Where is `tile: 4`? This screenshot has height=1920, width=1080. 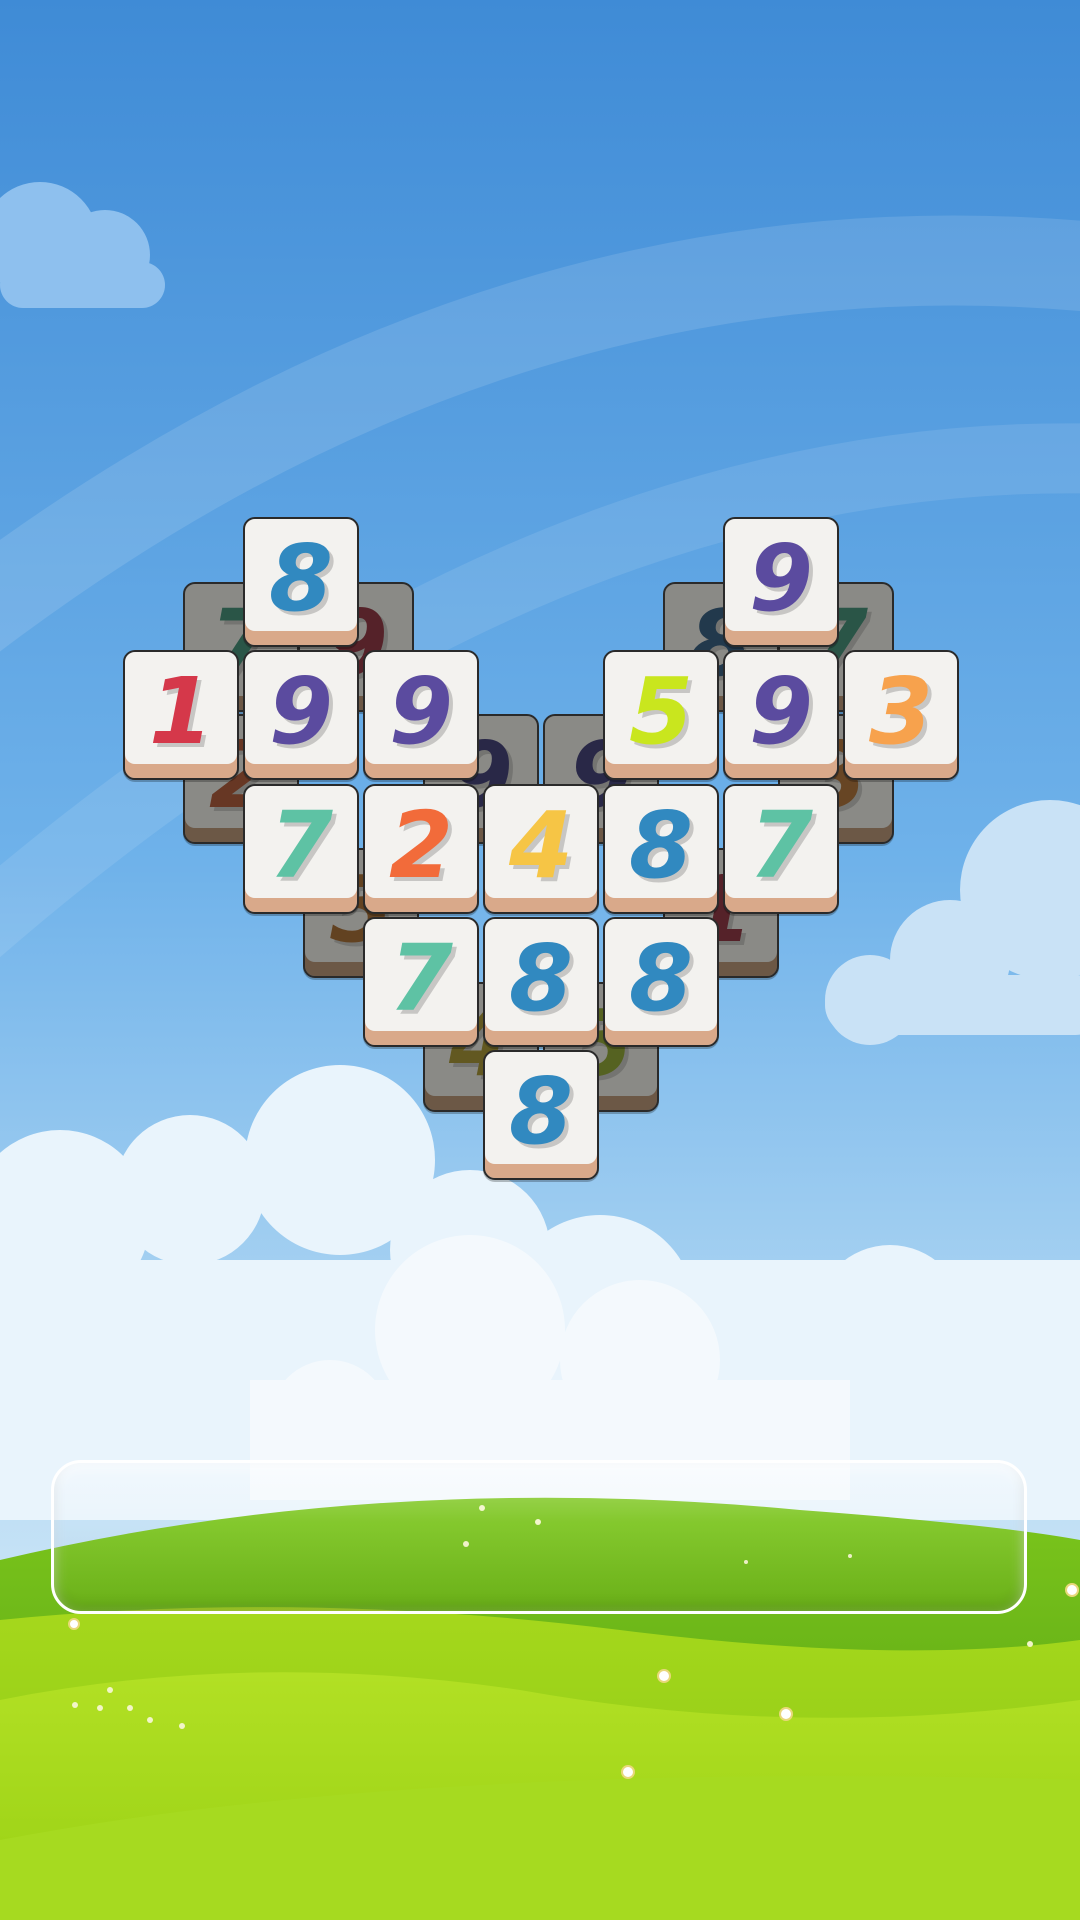 tile: 4 is located at coordinates (541, 849).